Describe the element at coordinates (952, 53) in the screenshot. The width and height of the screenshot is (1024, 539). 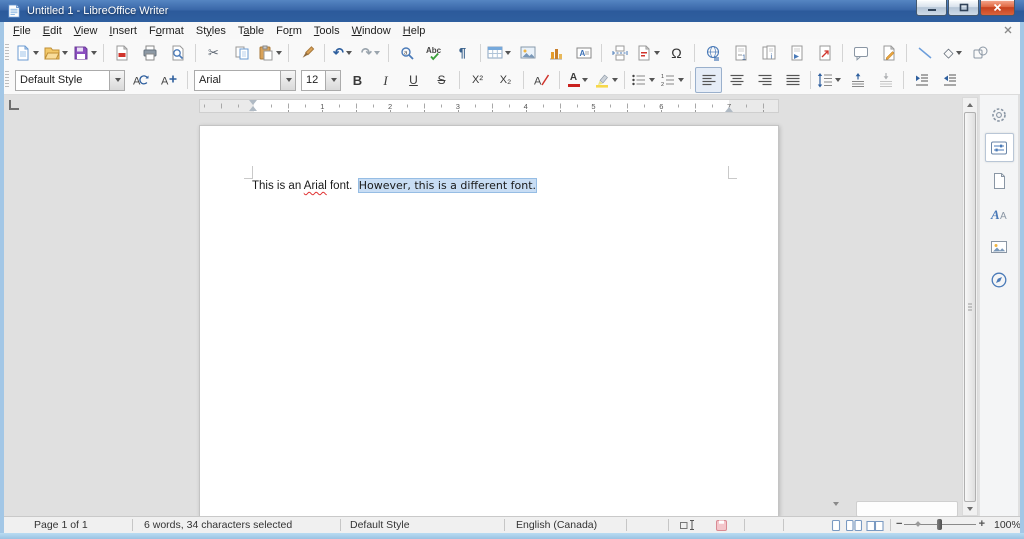
I see `basic-shapes-button: ◇` at that location.